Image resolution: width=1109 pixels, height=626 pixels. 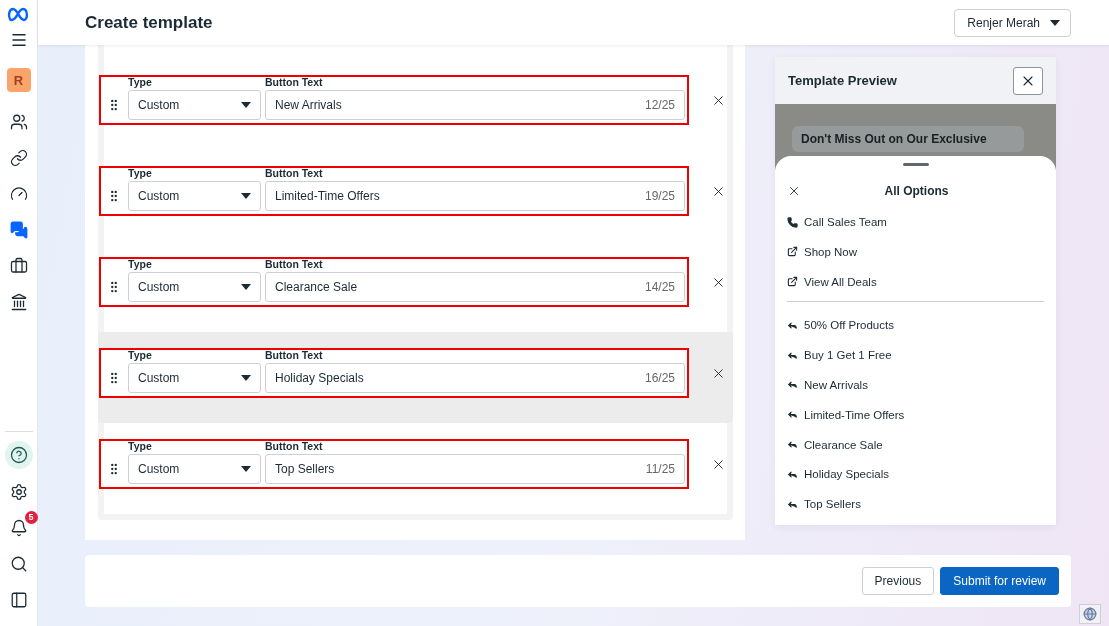 I want to click on option-item: Buy 1 Get 1 Free, so click(x=839, y=355).